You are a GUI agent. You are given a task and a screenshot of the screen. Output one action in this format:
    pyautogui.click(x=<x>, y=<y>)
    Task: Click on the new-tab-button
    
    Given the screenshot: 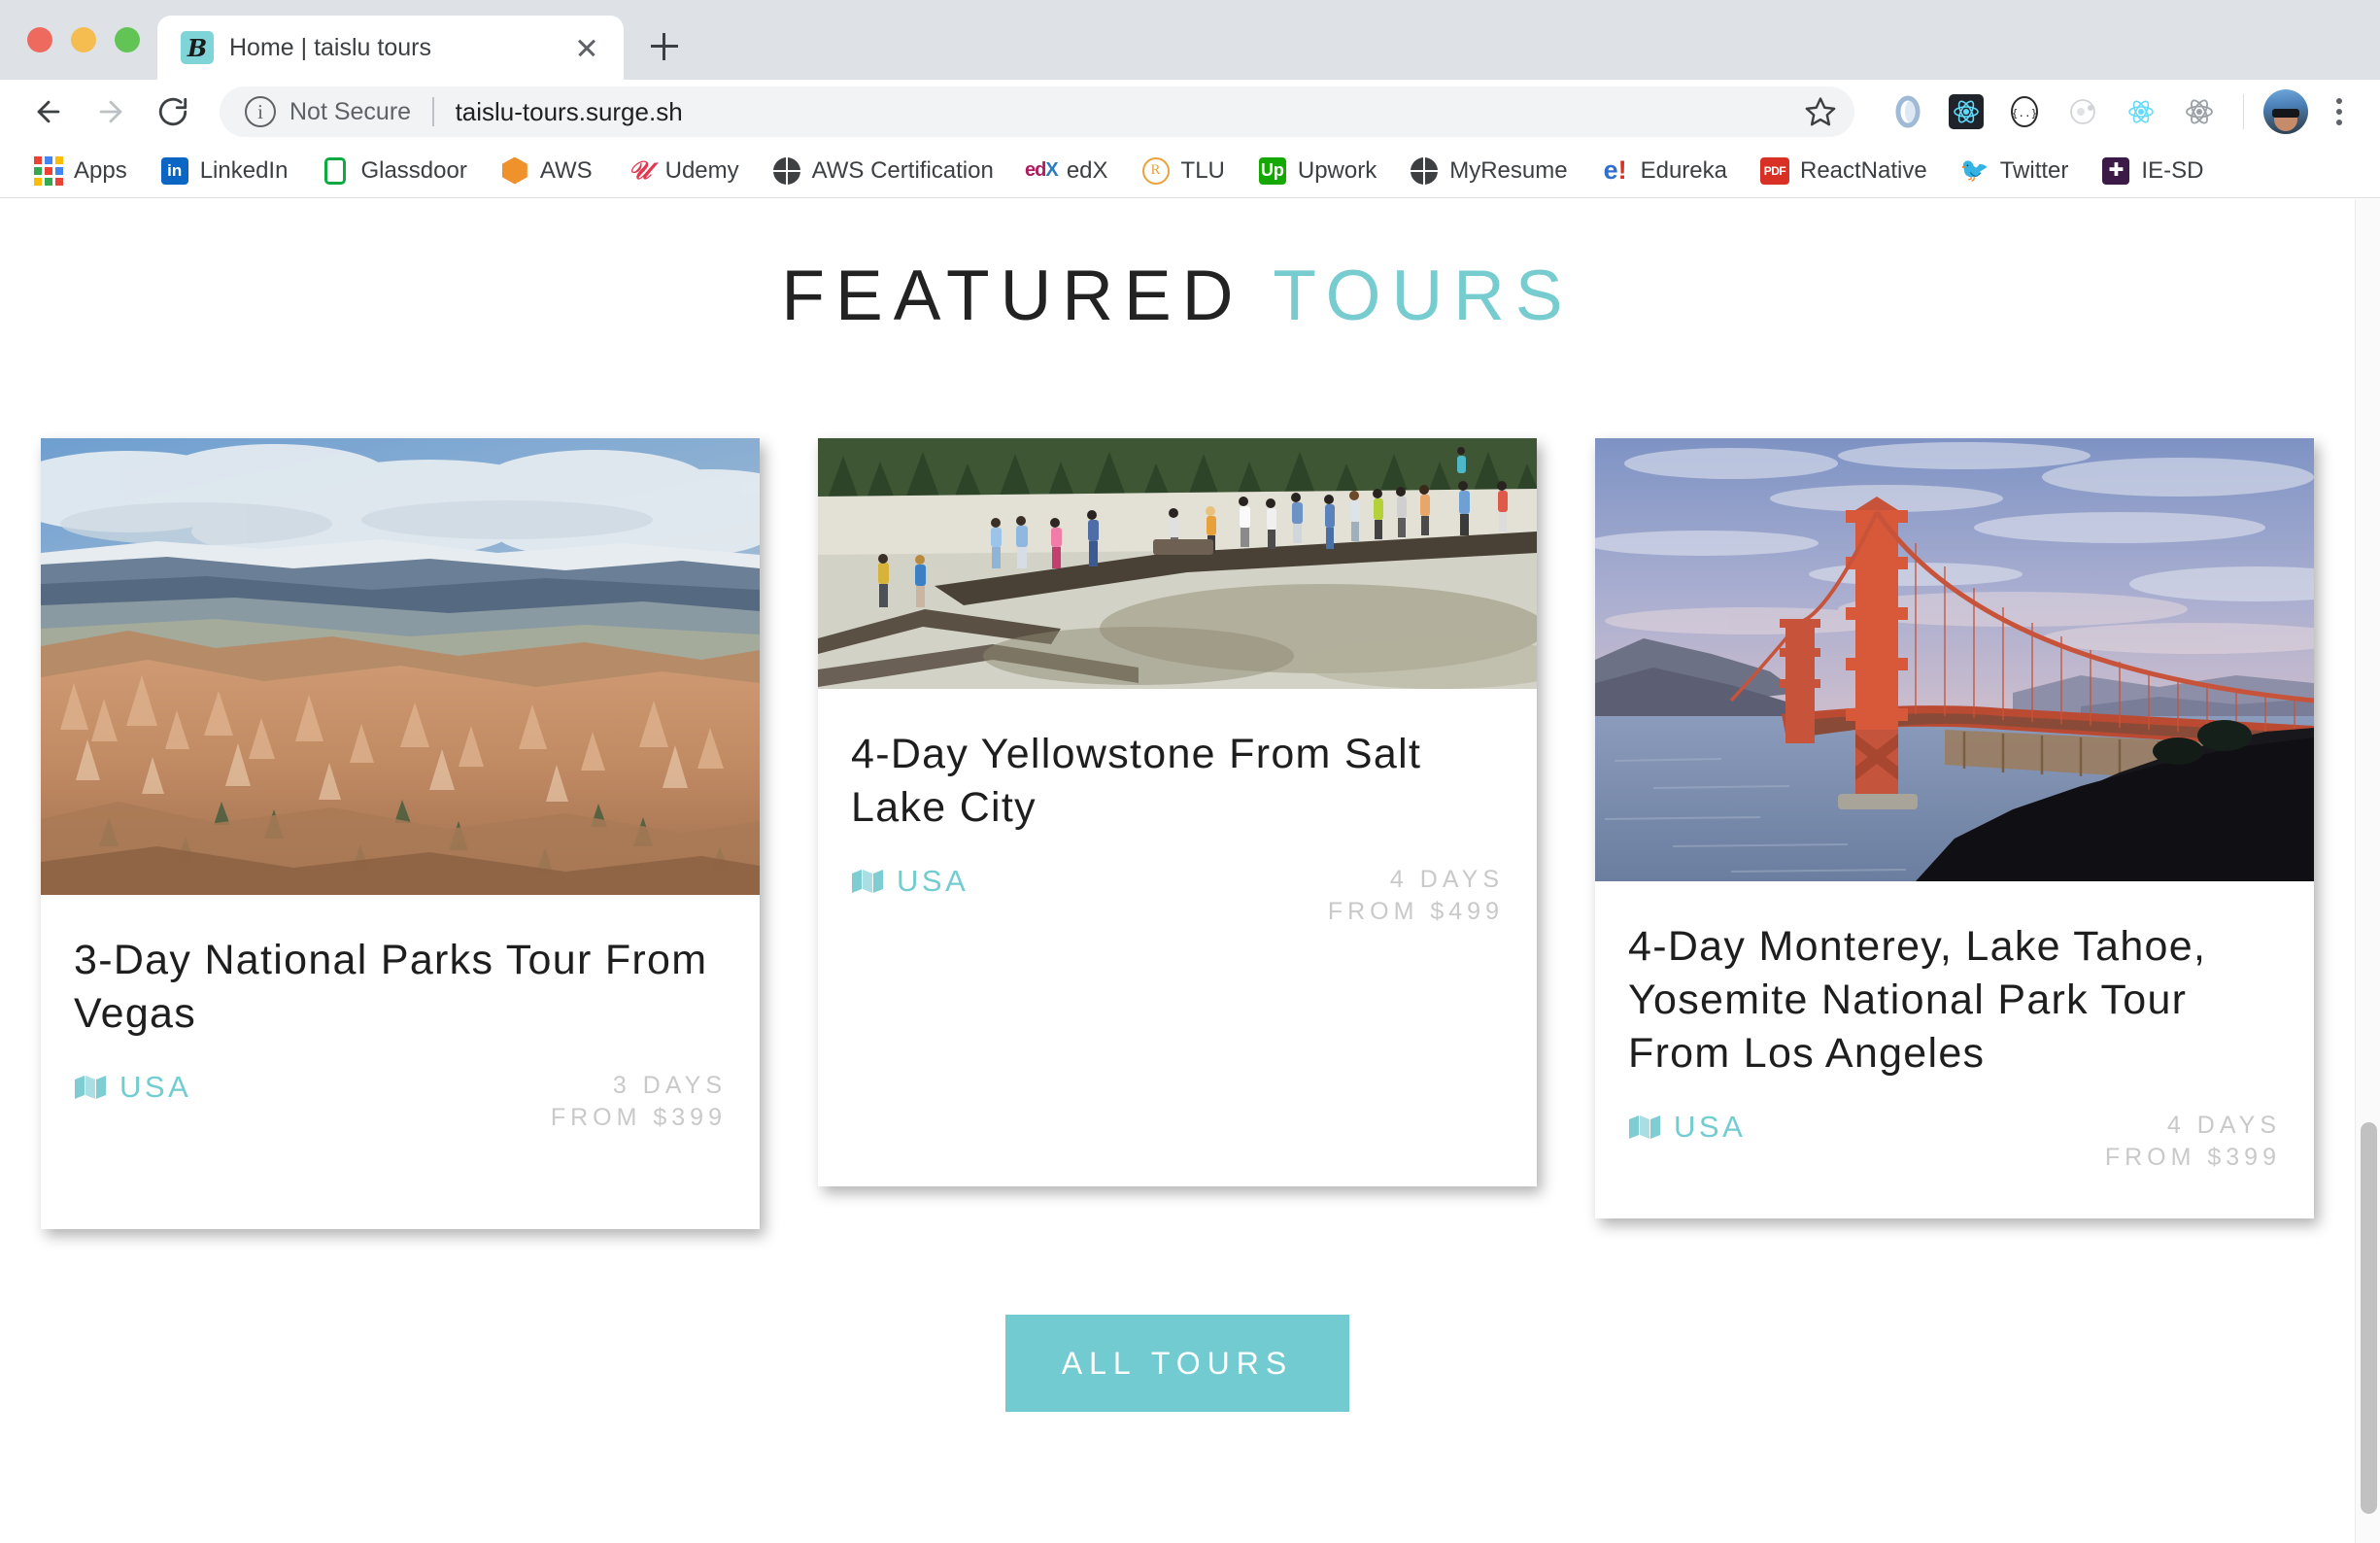 What is the action you would take?
    pyautogui.click(x=664, y=46)
    